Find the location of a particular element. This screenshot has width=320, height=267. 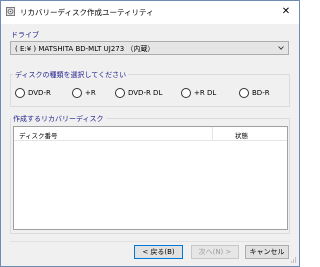

list-header: ディスク番号 状態 is located at coordinates (150, 134).